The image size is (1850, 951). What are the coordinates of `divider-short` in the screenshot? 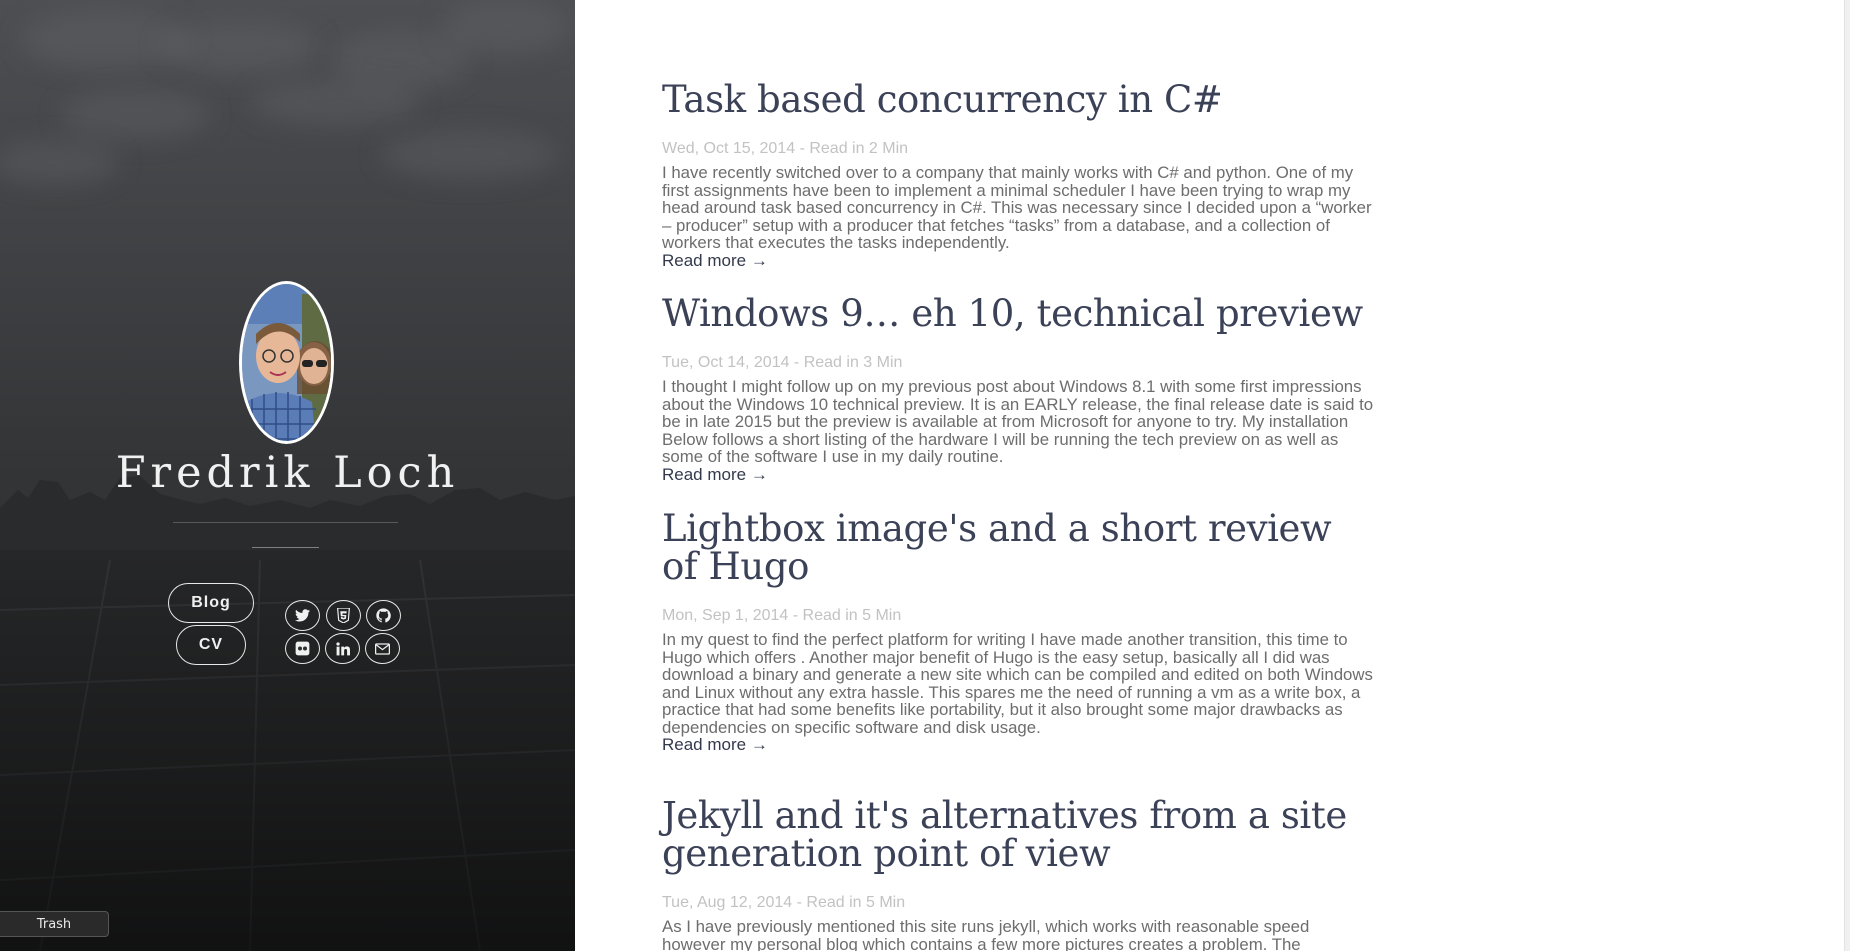 It's located at (285, 547).